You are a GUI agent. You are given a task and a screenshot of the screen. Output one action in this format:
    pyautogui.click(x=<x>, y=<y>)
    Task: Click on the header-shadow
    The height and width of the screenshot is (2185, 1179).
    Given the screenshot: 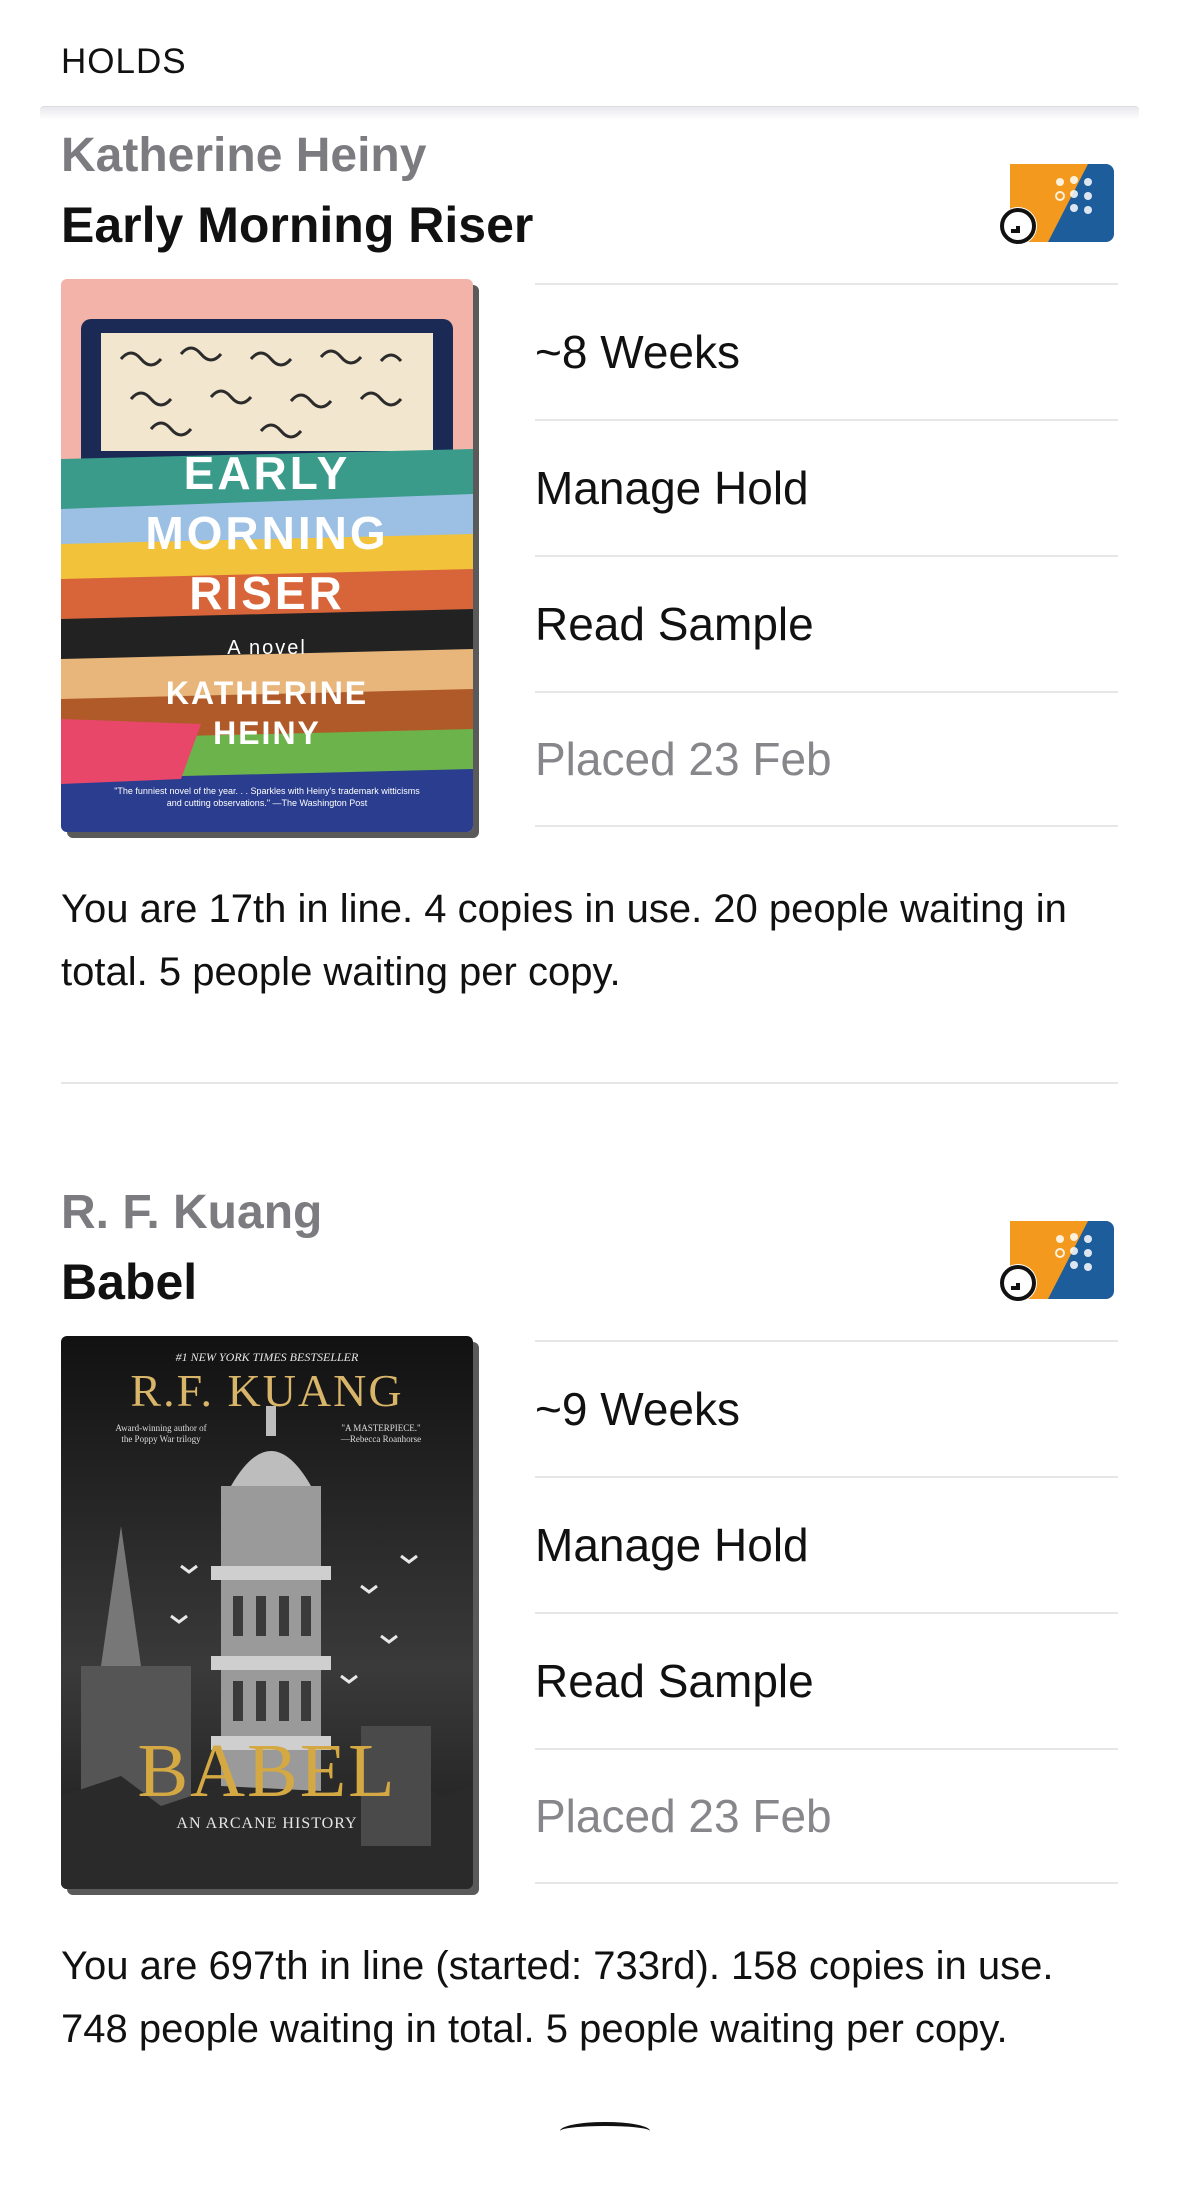 What is the action you would take?
    pyautogui.click(x=589, y=113)
    